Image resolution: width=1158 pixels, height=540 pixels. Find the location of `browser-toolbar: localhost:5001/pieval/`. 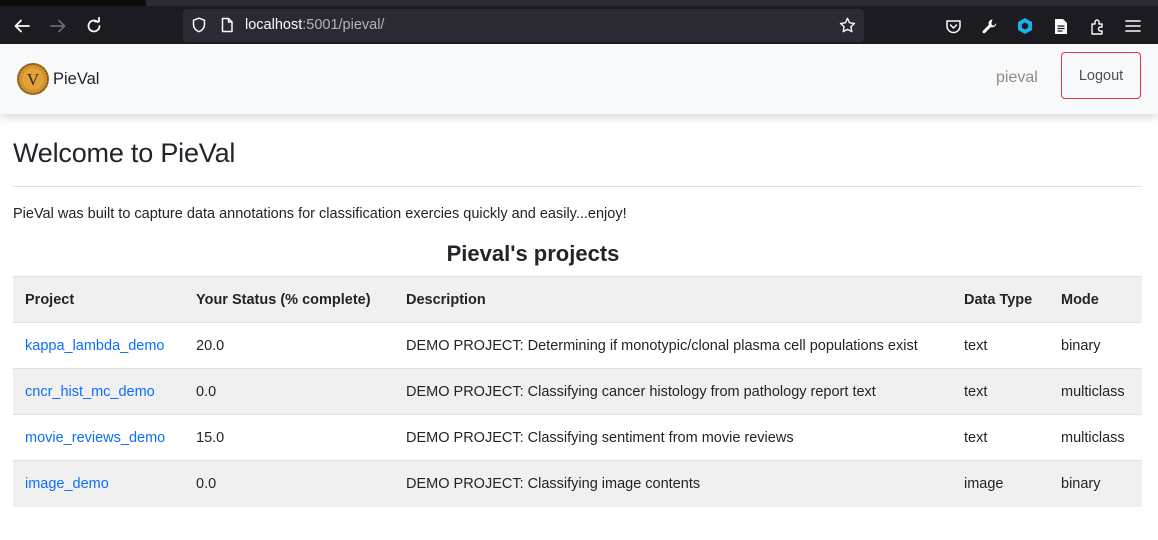

browser-toolbar: localhost:5001/pieval/ is located at coordinates (579, 22).